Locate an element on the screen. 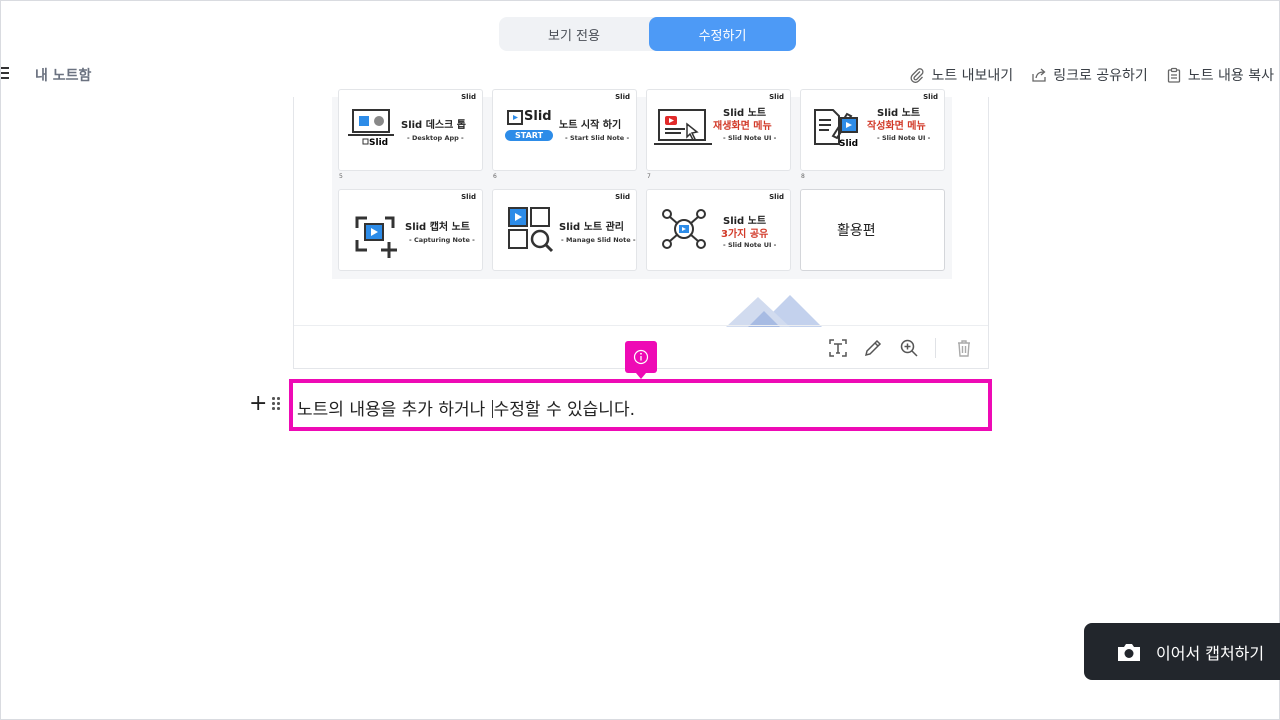 This screenshot has height=720, width=1280. copy-content-button: 노트 내용 복사 is located at coordinates (1220, 75).